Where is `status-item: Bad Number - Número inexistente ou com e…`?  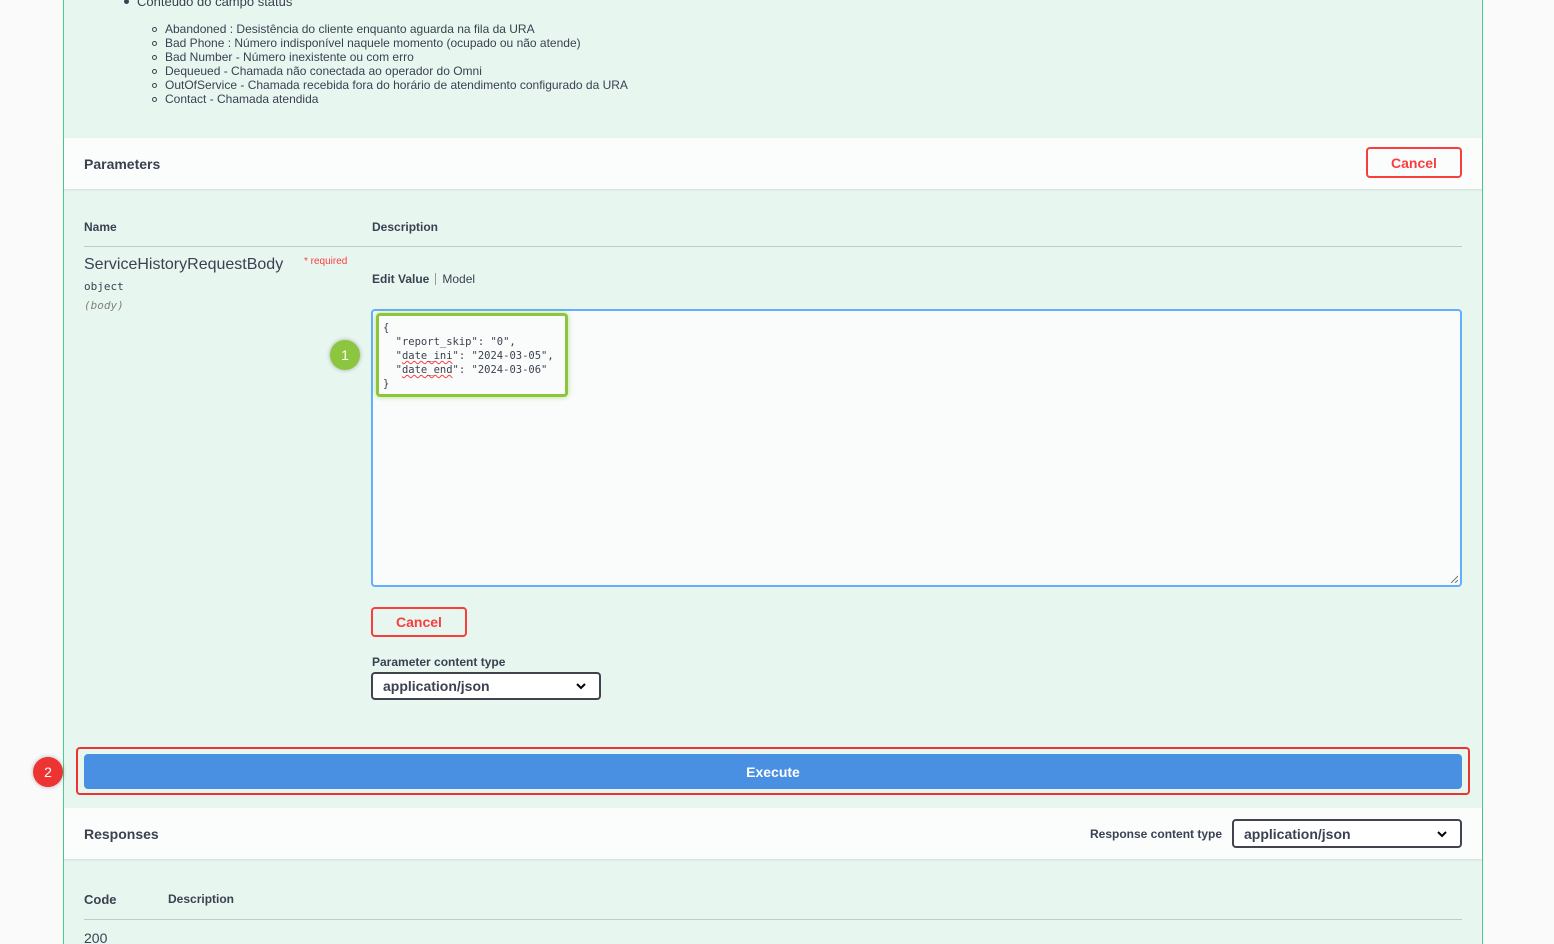
status-item: Bad Number - Número inexistente ou com e… is located at coordinates (390, 57).